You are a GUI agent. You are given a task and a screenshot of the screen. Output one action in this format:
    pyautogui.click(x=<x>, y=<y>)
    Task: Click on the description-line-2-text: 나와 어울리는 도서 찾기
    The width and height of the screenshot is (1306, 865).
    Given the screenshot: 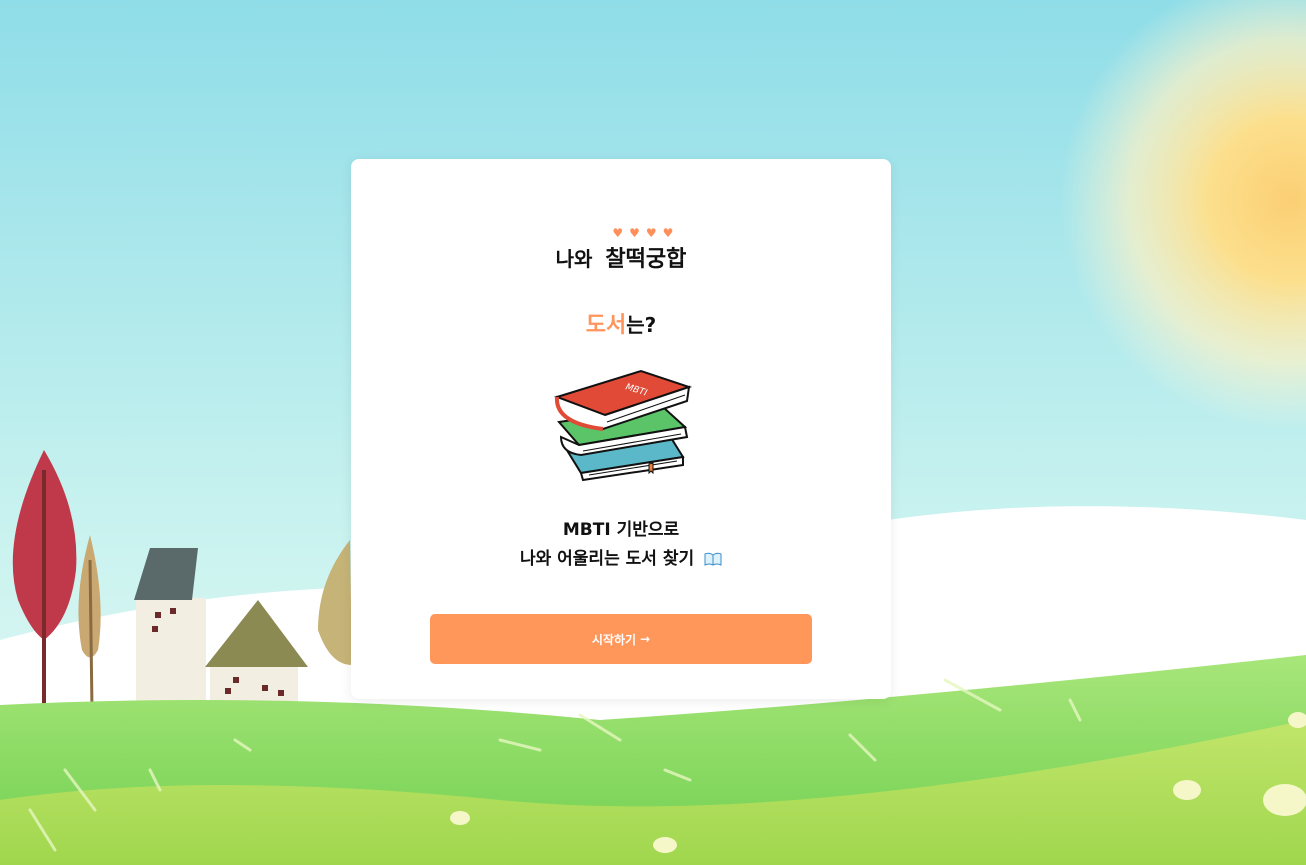 What is the action you would take?
    pyautogui.click(x=607, y=559)
    